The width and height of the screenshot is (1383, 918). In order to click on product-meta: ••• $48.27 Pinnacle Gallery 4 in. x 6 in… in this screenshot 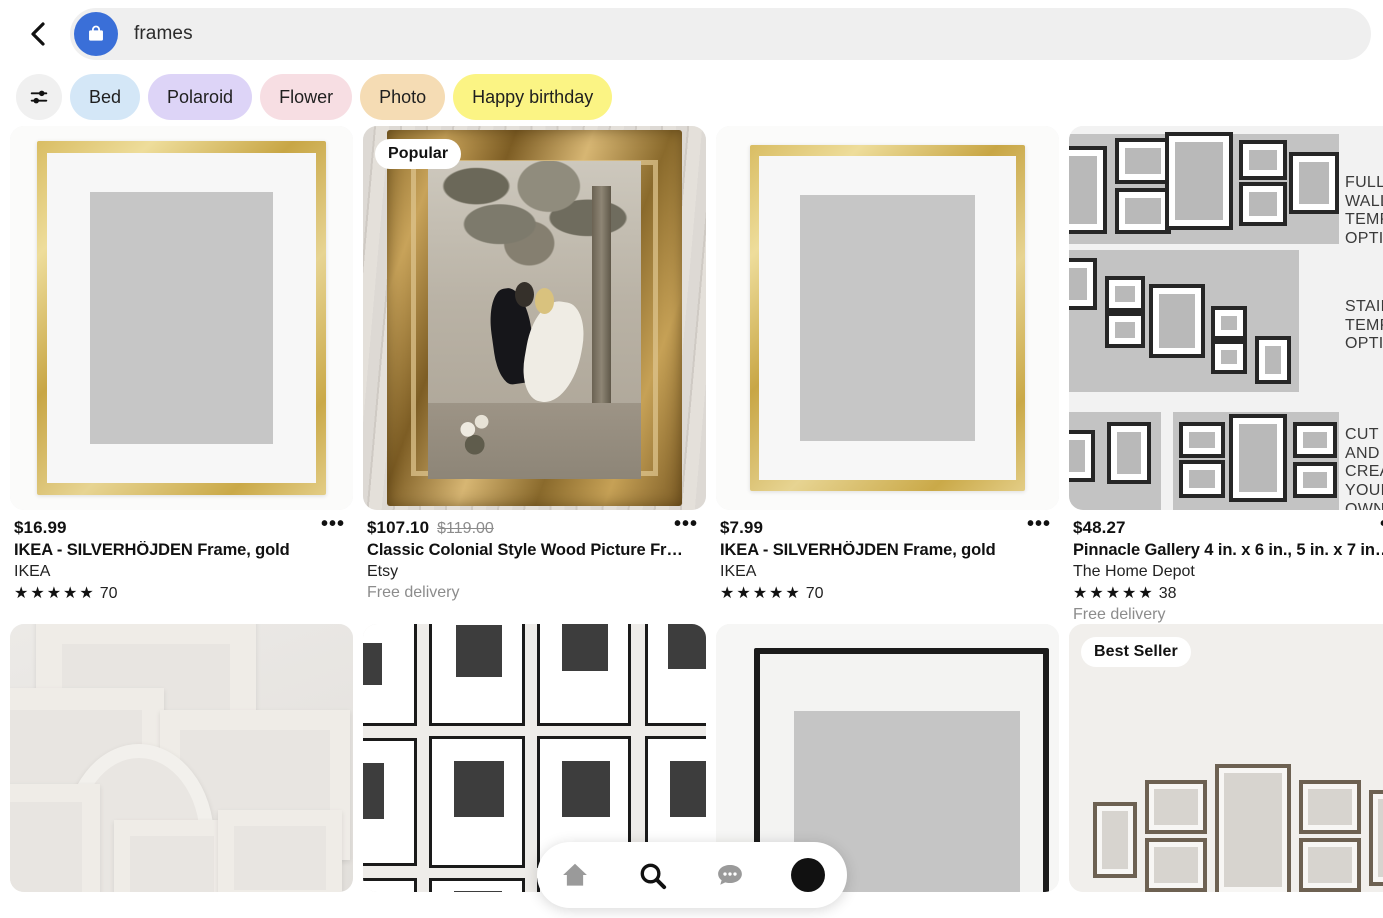, I will do `click(1226, 567)`.